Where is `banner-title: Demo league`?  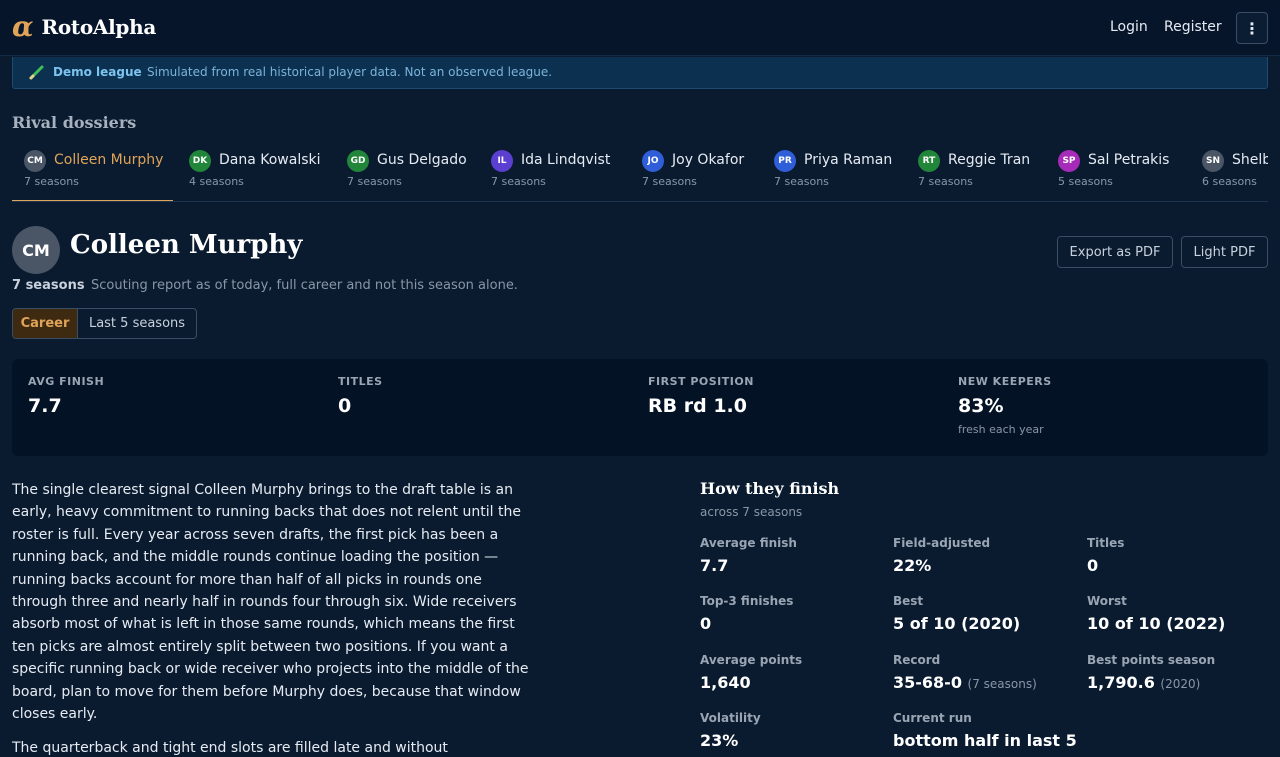
banner-title: Demo league is located at coordinates (97, 72).